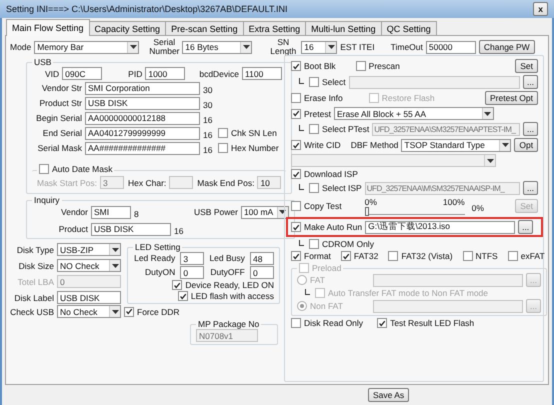  I want to click on tab: Pre-scan Setting, so click(204, 28).